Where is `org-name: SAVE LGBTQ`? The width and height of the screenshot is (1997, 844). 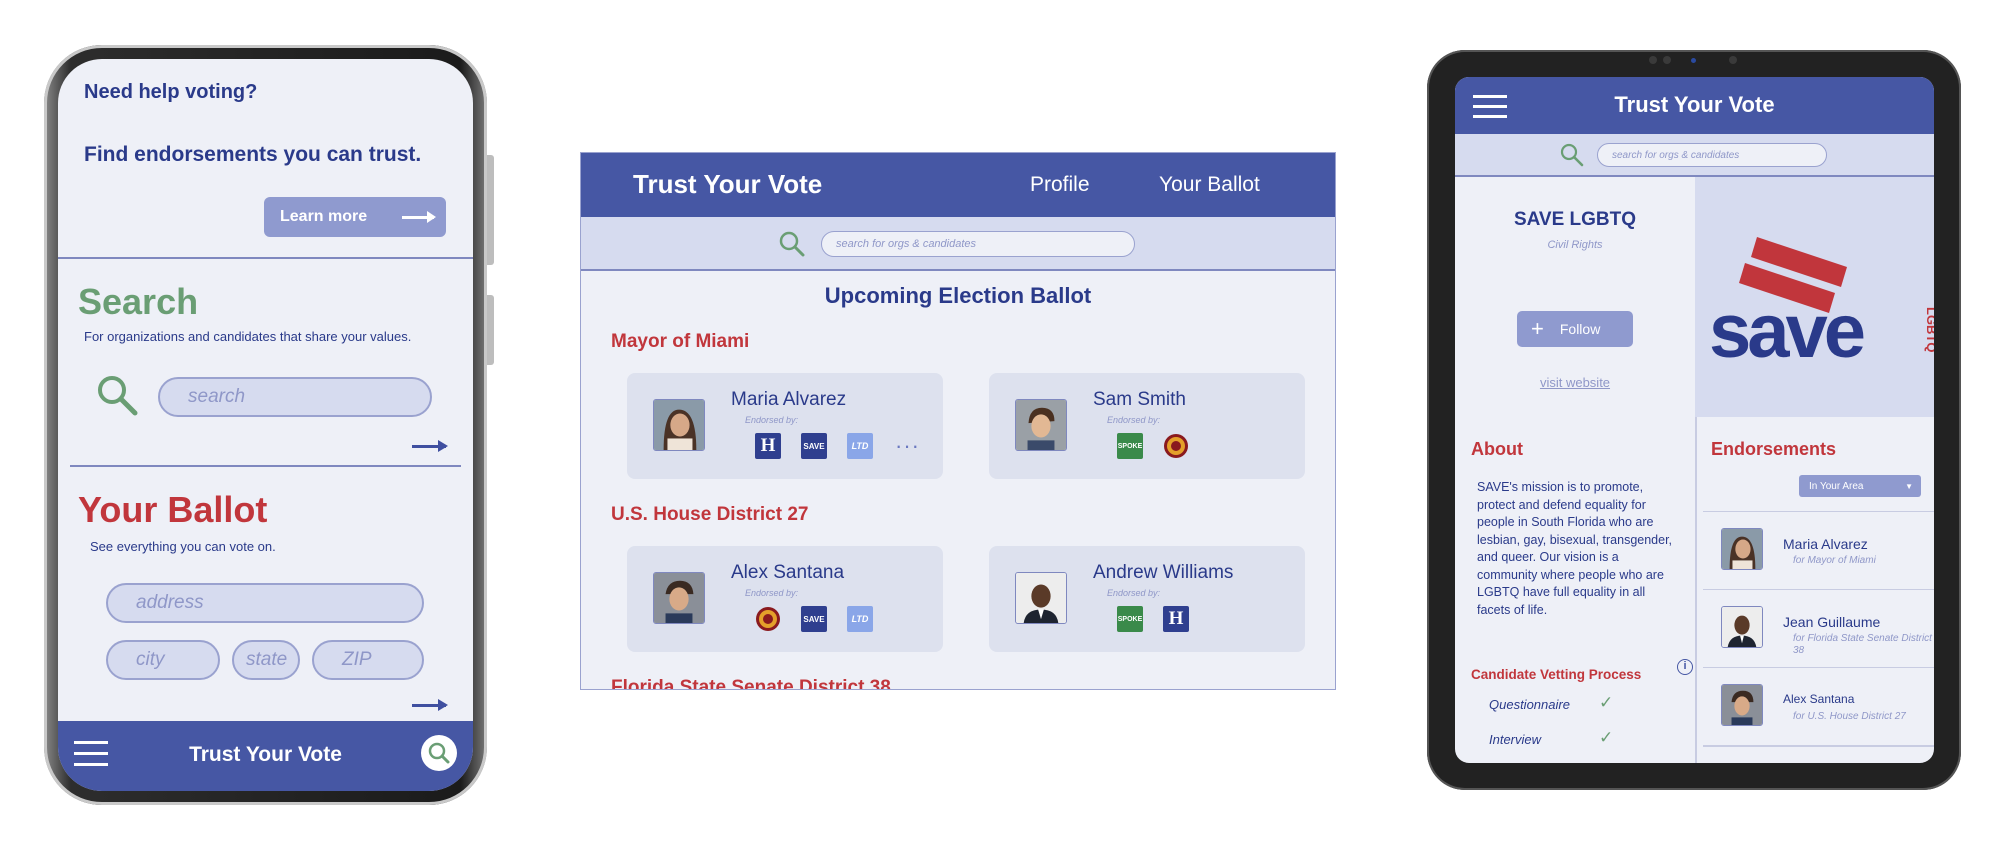 org-name: SAVE LGBTQ is located at coordinates (1575, 219).